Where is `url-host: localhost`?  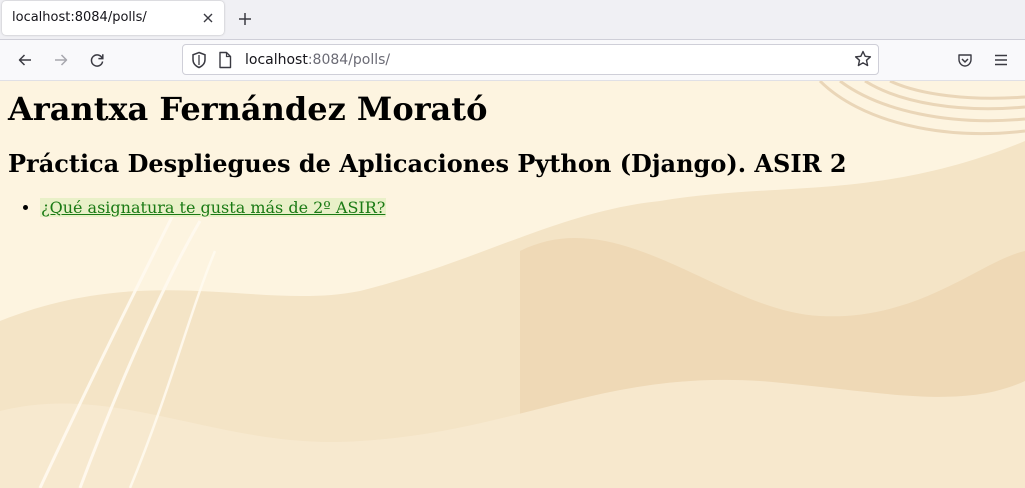 url-host: localhost is located at coordinates (276, 60).